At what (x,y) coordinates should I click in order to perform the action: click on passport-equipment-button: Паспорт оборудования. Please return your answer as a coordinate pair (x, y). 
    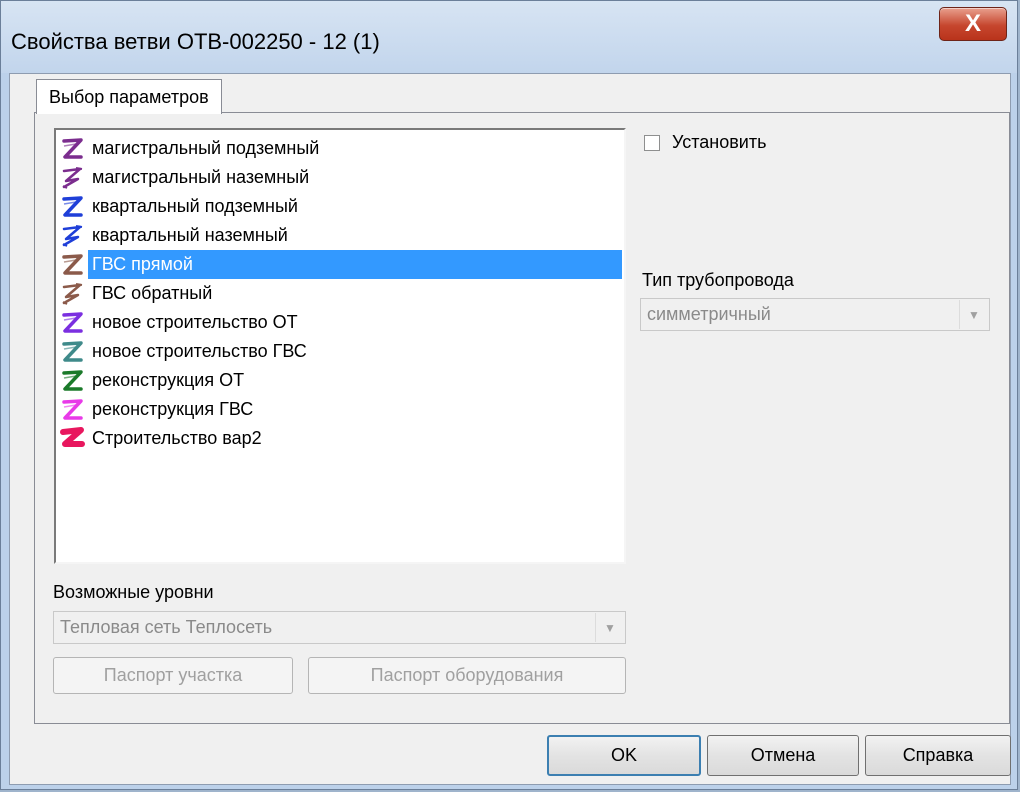
    Looking at the image, I should click on (467, 675).